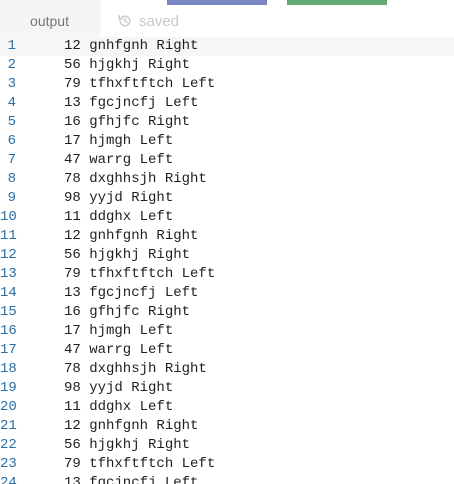 This screenshot has width=454, height=484. Describe the element at coordinates (227, 217) in the screenshot. I see `code-line: 10 11 ddghx Left` at that location.